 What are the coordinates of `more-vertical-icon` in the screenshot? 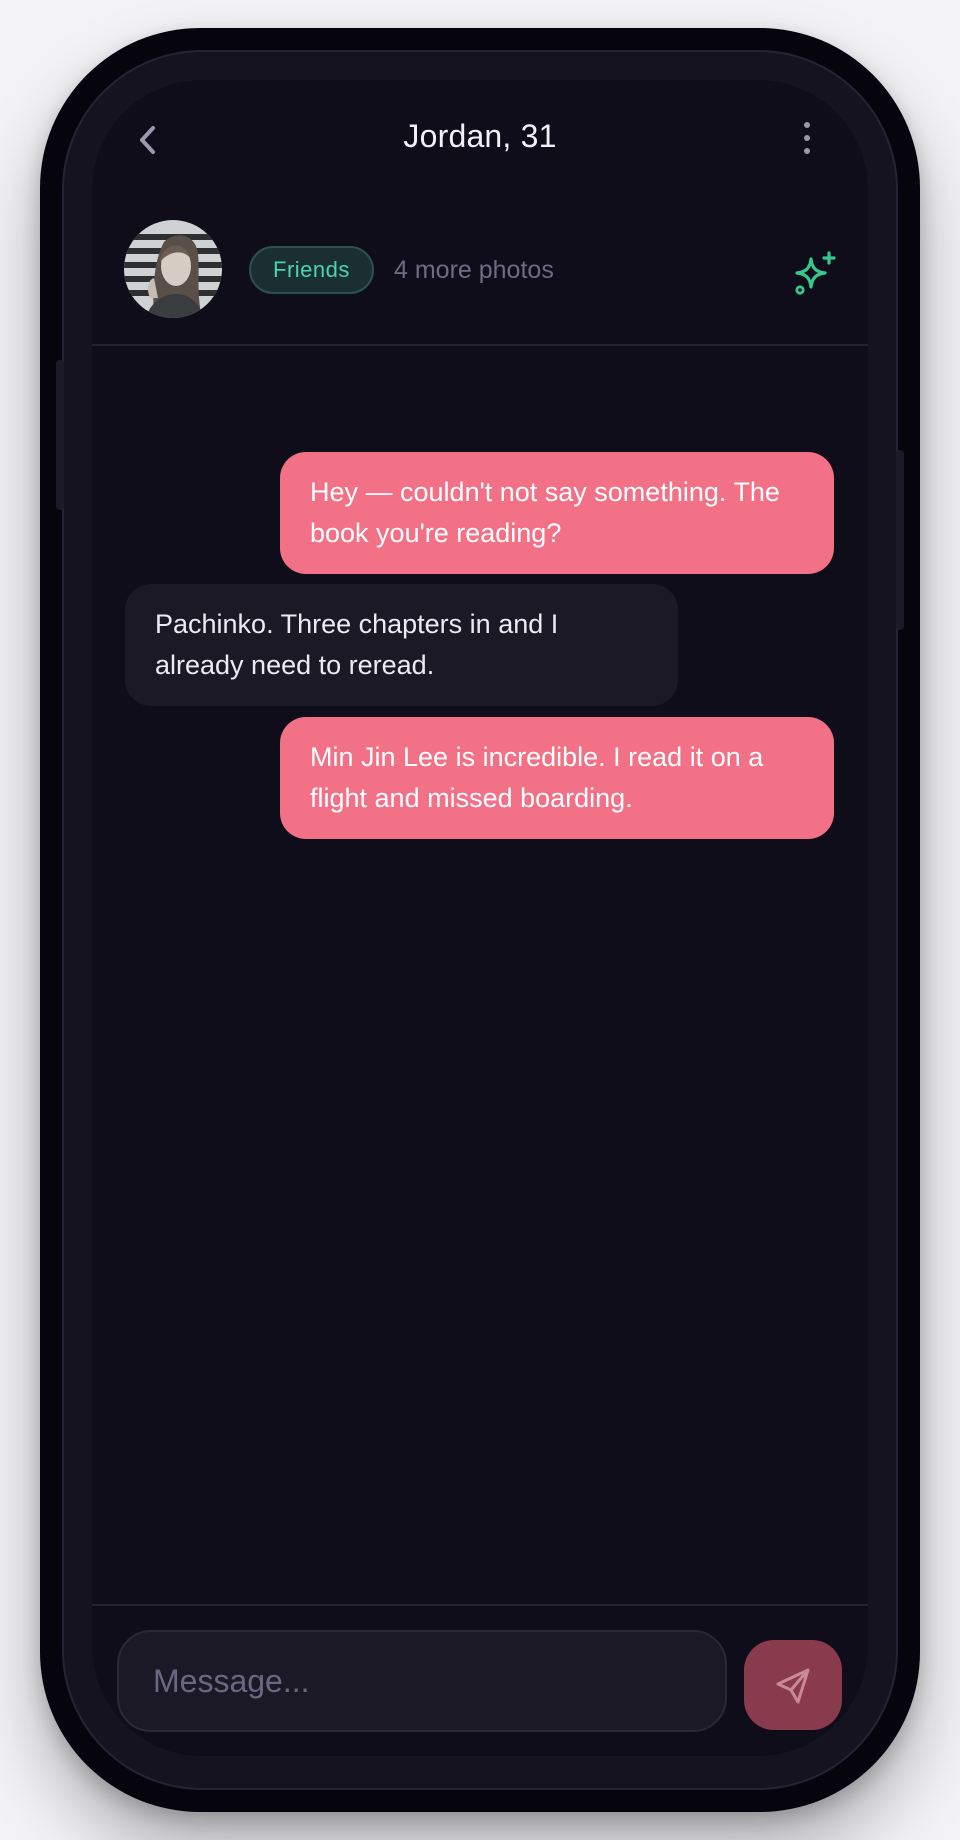 It's located at (807, 136).